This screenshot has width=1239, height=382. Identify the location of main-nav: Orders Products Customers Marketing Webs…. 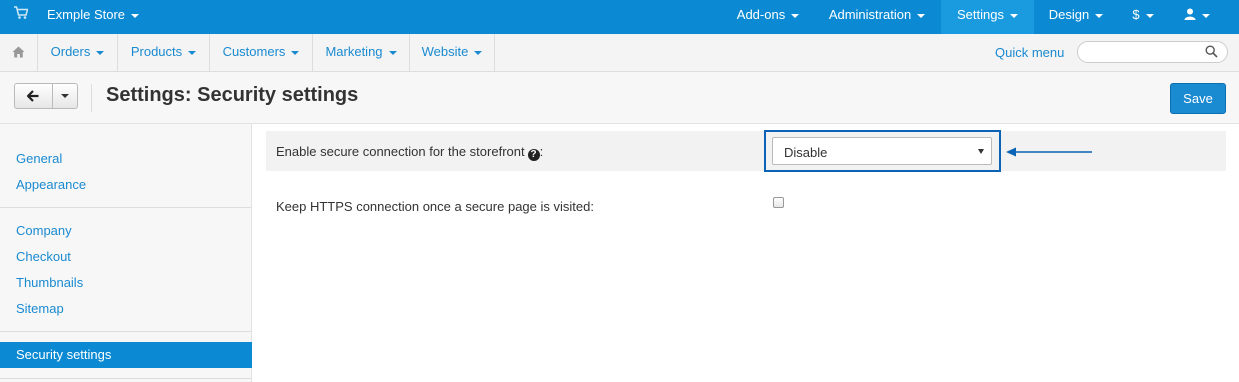
(619, 53).